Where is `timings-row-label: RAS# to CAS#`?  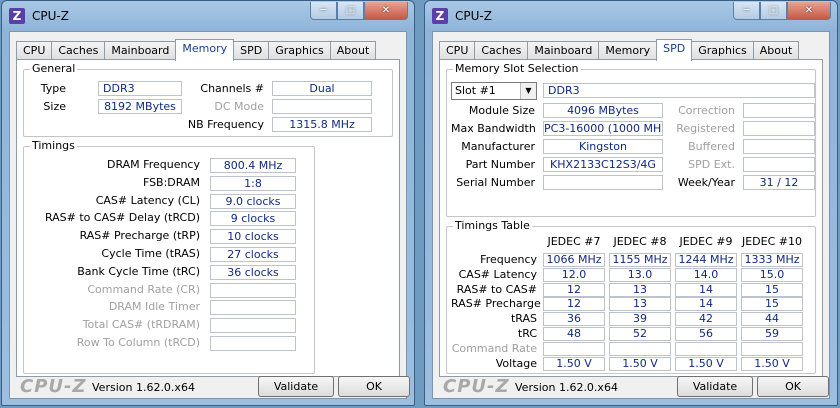 timings-row-label: RAS# to CAS# is located at coordinates (496, 289).